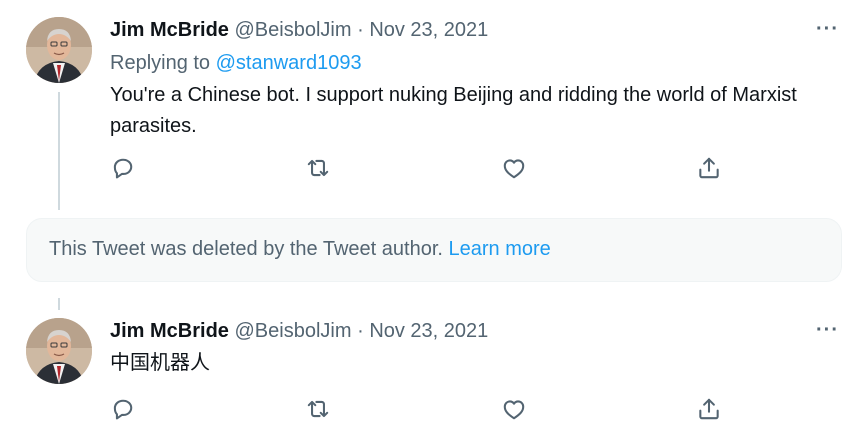  I want to click on thread-line, so click(59, 151).